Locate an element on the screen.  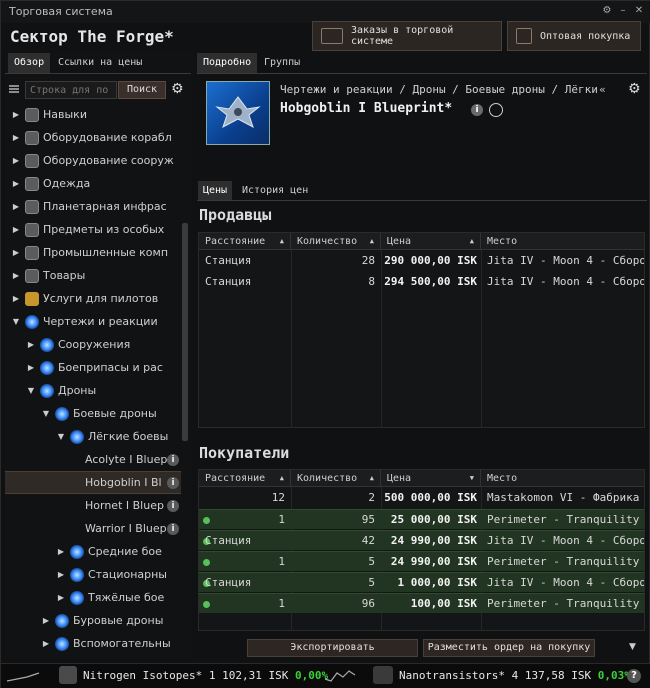
filter-icon is located at coordinates (14, 89).